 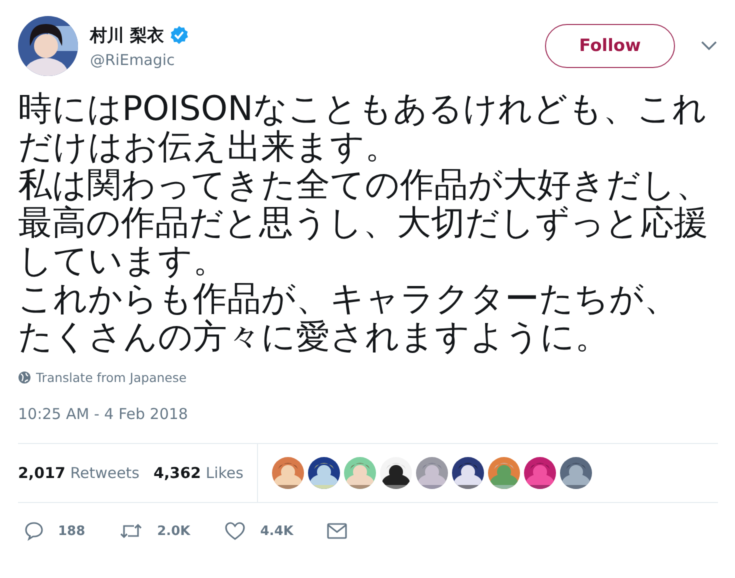 I want to click on globe-icon, so click(x=24, y=377).